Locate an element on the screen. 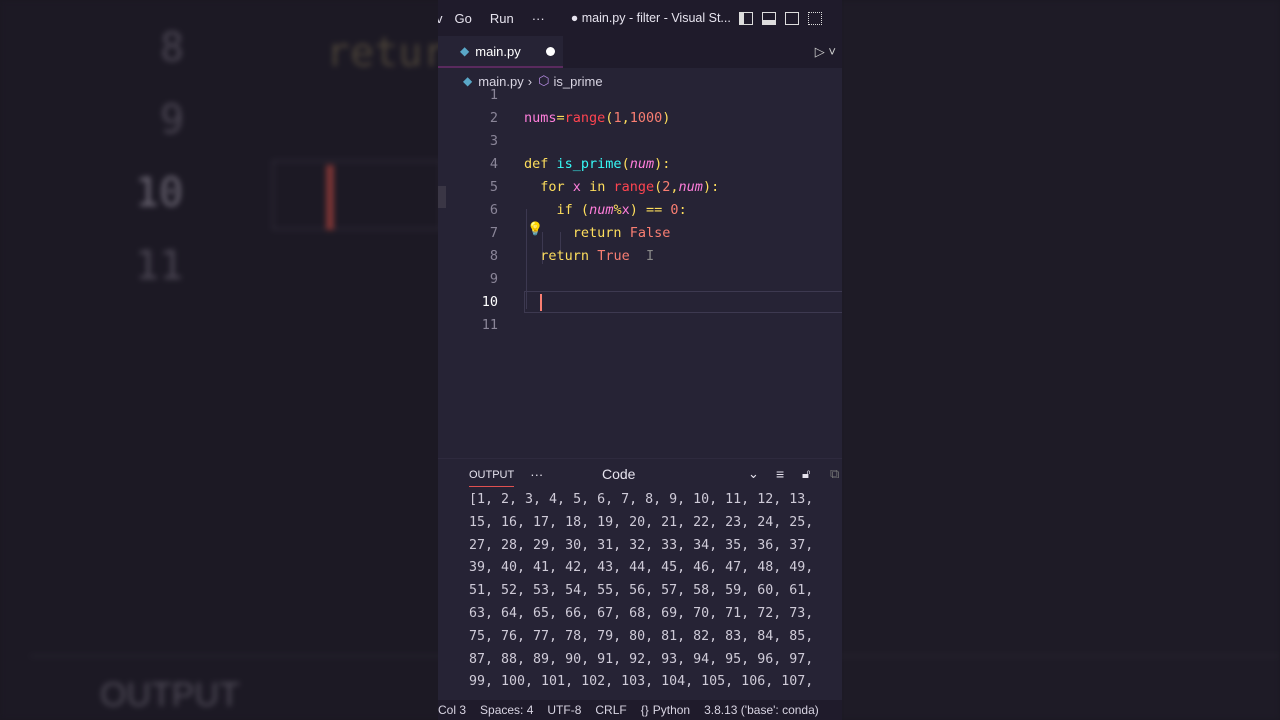 This screenshot has height=720, width=1280. bg-code-fragment: retur is located at coordinates (386, 53).